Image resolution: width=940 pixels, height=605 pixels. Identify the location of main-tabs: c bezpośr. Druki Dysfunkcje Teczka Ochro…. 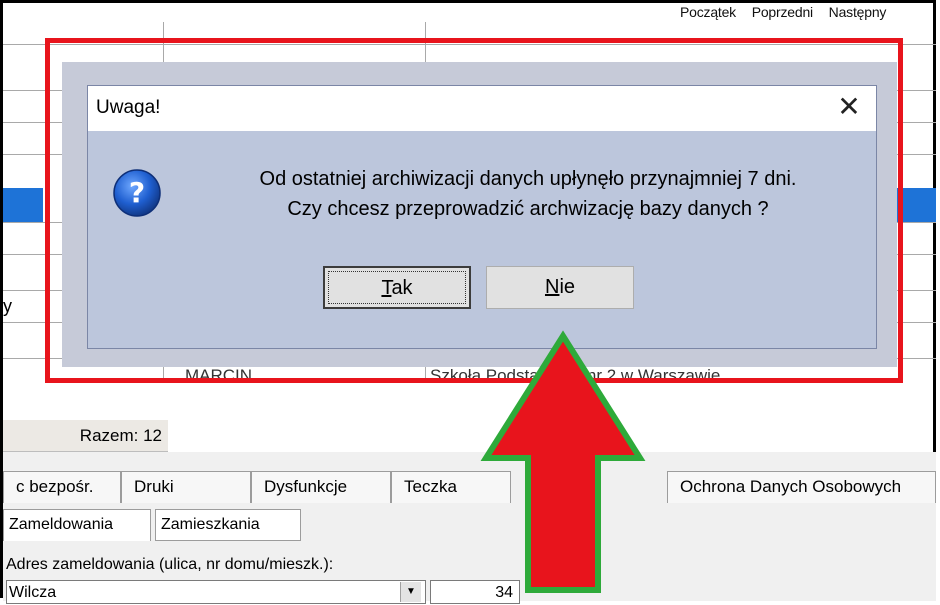
(469, 487).